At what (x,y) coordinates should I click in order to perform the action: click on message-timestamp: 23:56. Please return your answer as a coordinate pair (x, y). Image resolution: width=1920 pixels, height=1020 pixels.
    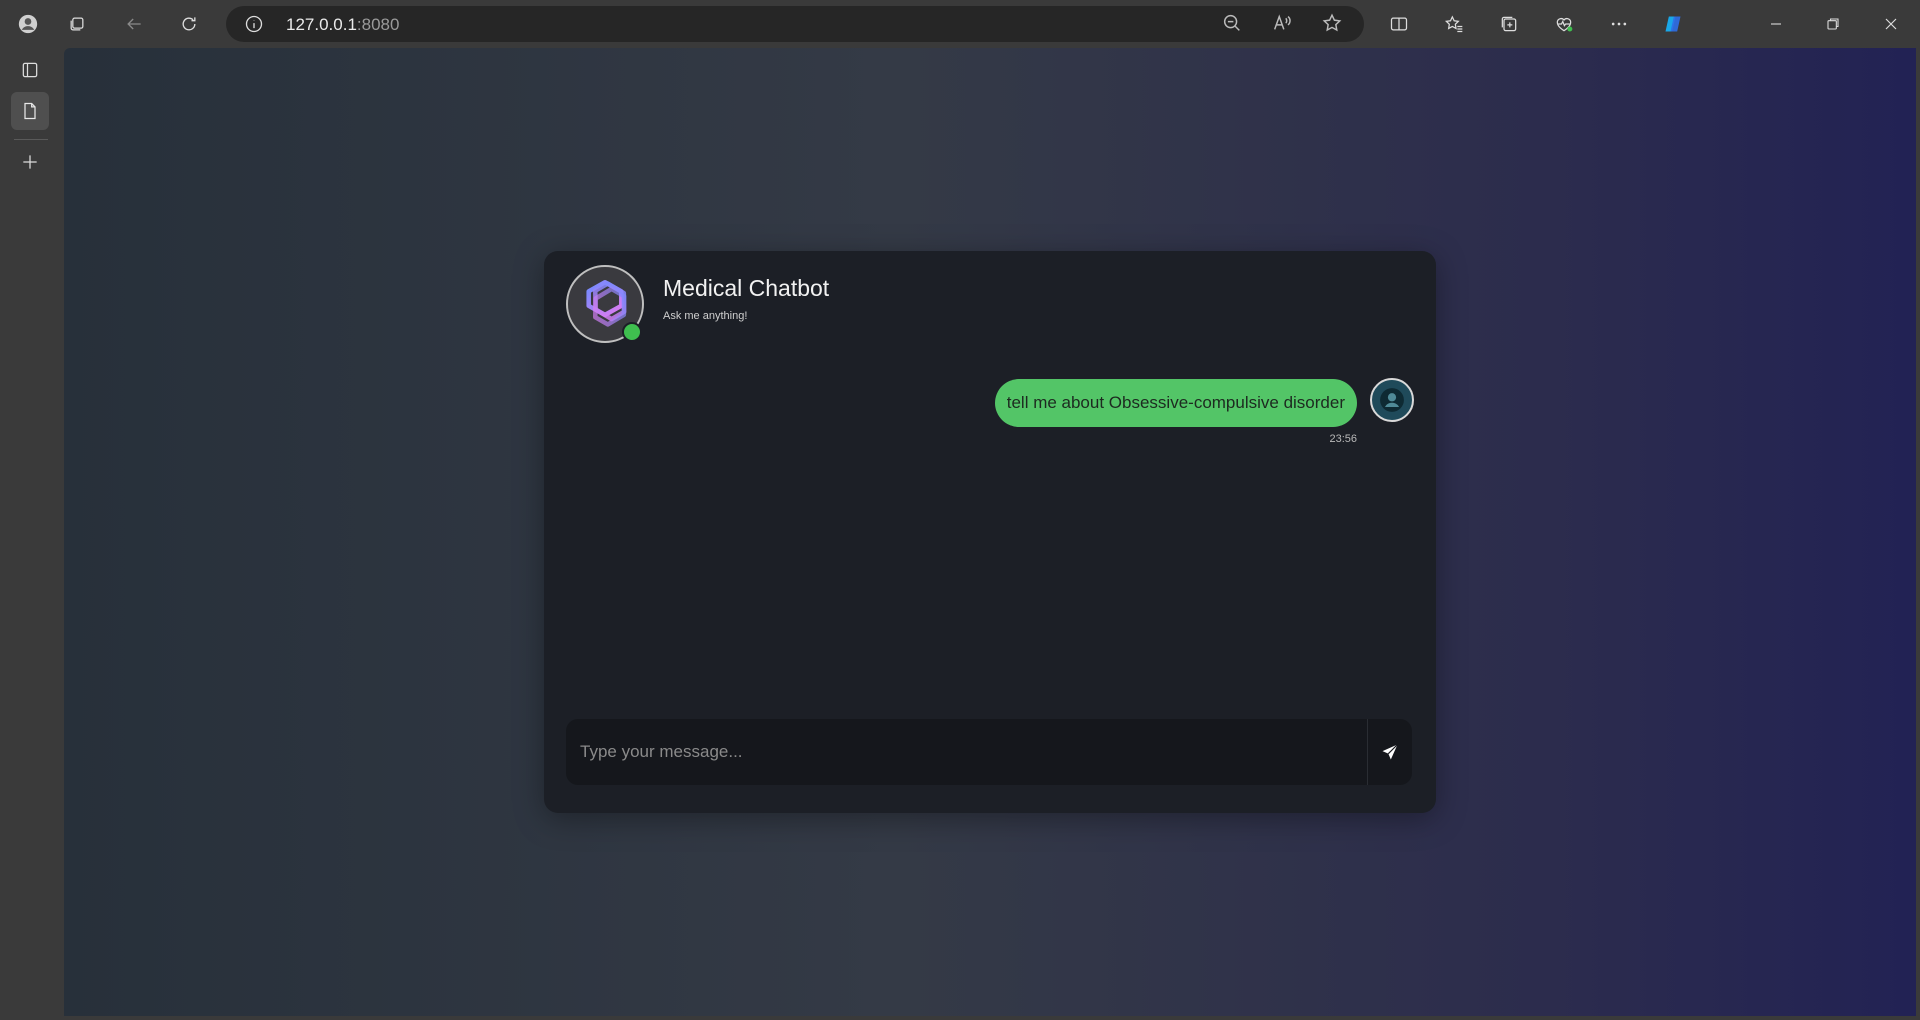
    Looking at the image, I should click on (1343, 439).